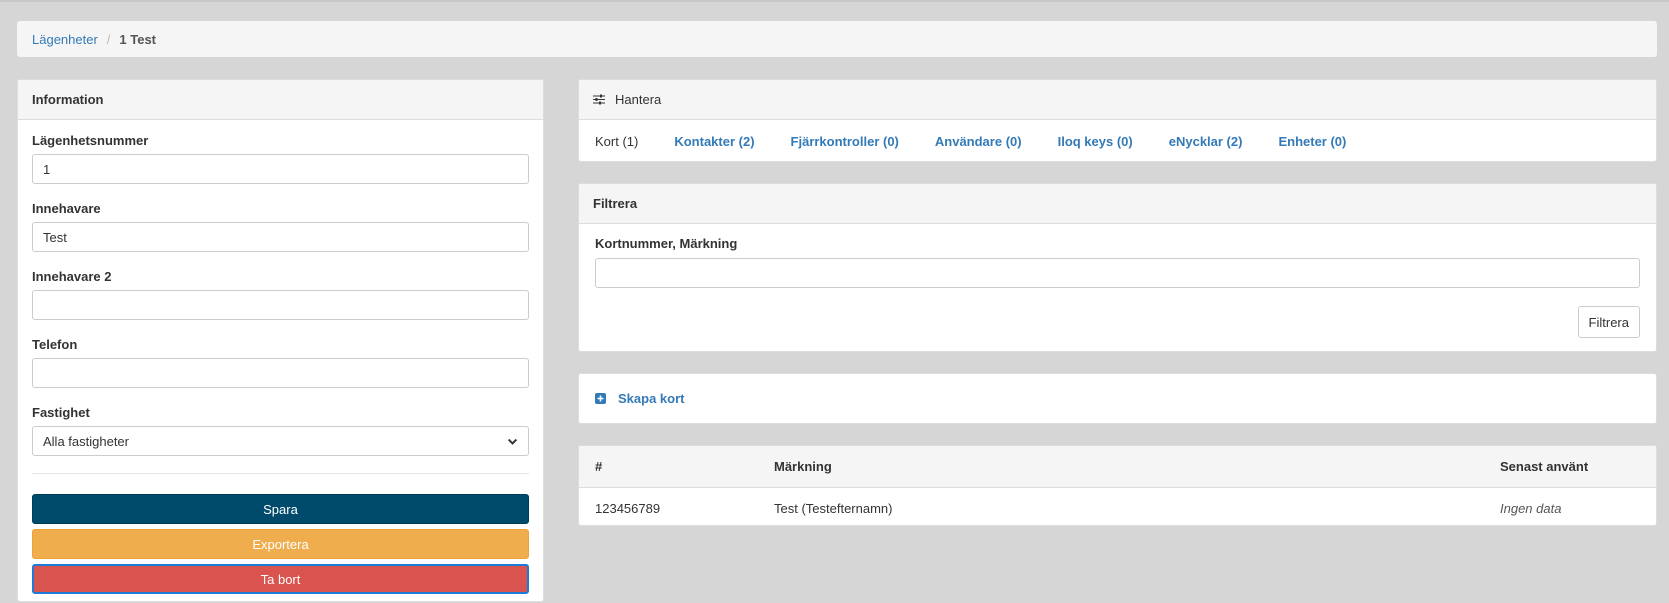 The height and width of the screenshot is (603, 1669). I want to click on cell-card-number: 123456789, so click(628, 508).